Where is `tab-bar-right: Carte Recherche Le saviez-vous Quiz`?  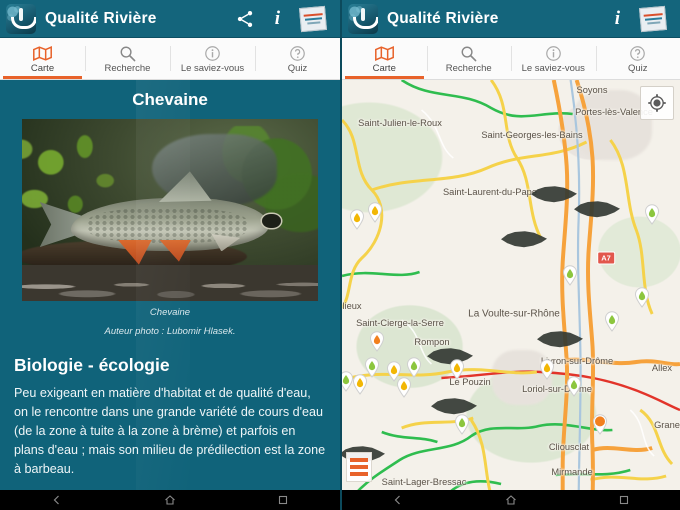
tab-bar-right: Carte Recherche Le saviez-vous Quiz is located at coordinates (511, 59).